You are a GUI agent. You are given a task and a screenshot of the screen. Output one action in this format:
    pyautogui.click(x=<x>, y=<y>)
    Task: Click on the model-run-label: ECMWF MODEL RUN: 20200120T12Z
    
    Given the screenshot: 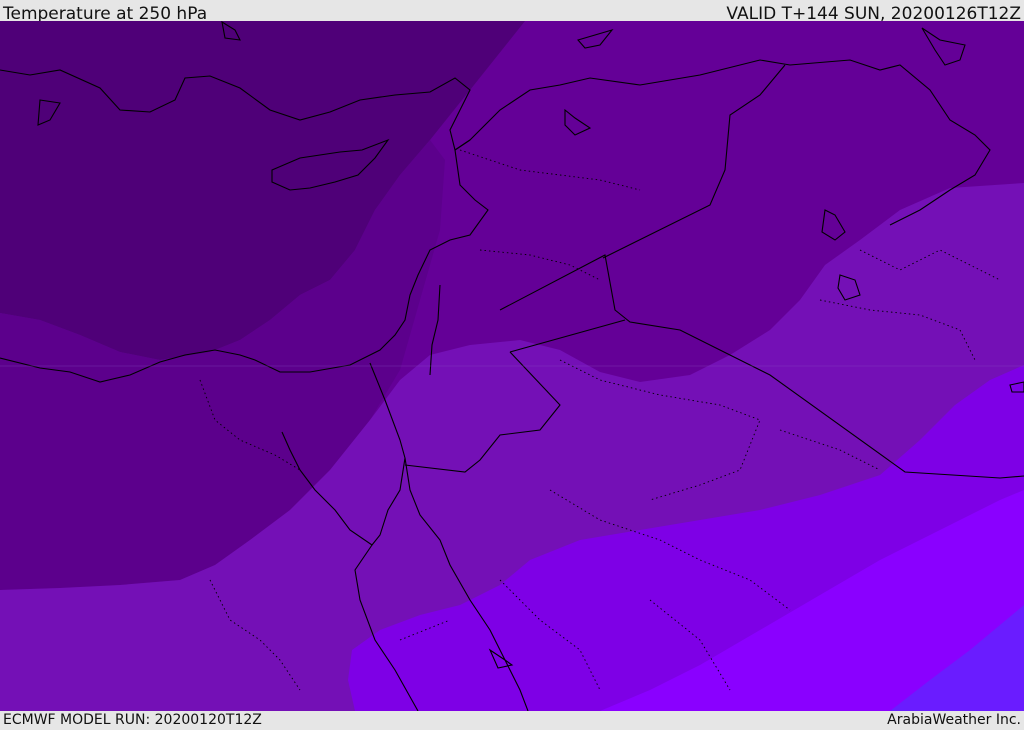 What is the action you would take?
    pyautogui.click(x=132, y=720)
    